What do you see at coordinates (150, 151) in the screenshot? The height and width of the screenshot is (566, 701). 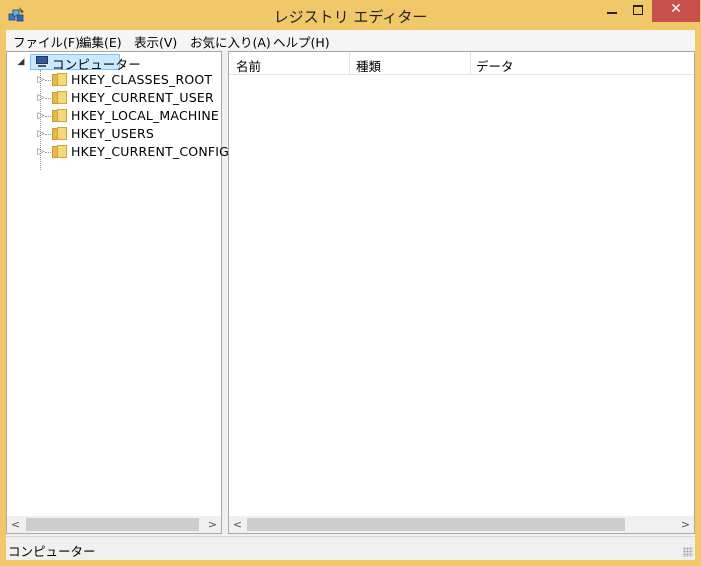 I see `tree-item-label: HKEY_CURRENT_CONFIG` at bounding box center [150, 151].